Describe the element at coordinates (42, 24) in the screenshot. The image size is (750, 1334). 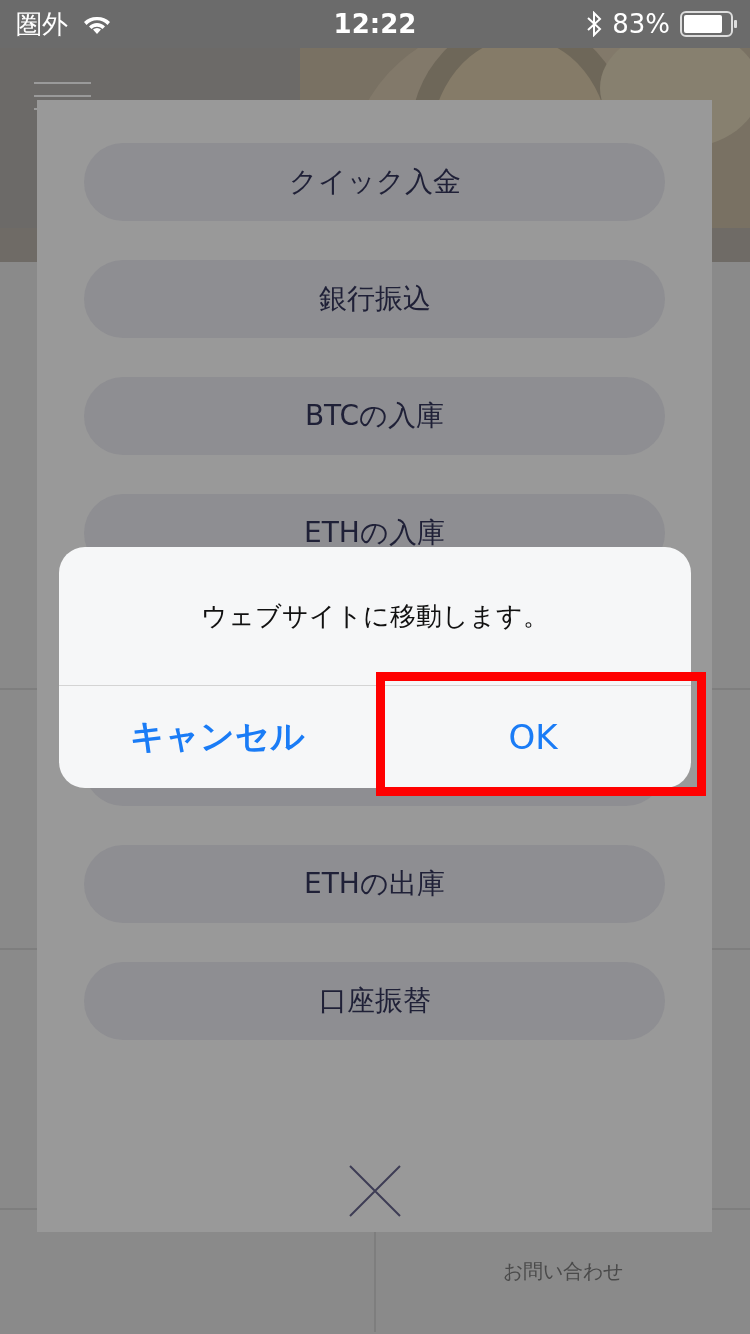
I see `carrier-text: 圏外` at that location.